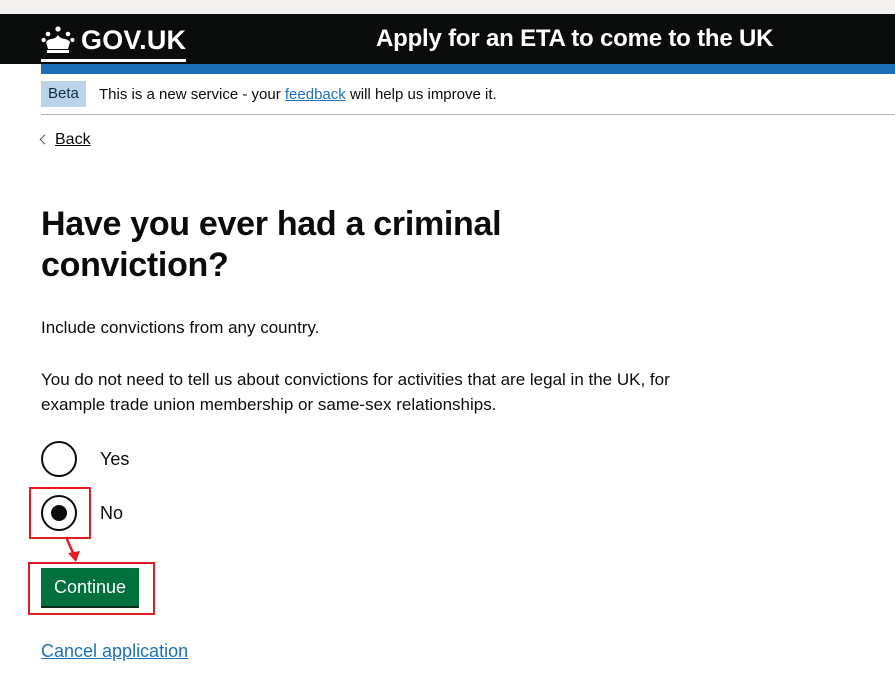  Describe the element at coordinates (271, 244) in the screenshot. I see `page-title: Have you ever had a criminal conviction?` at that location.